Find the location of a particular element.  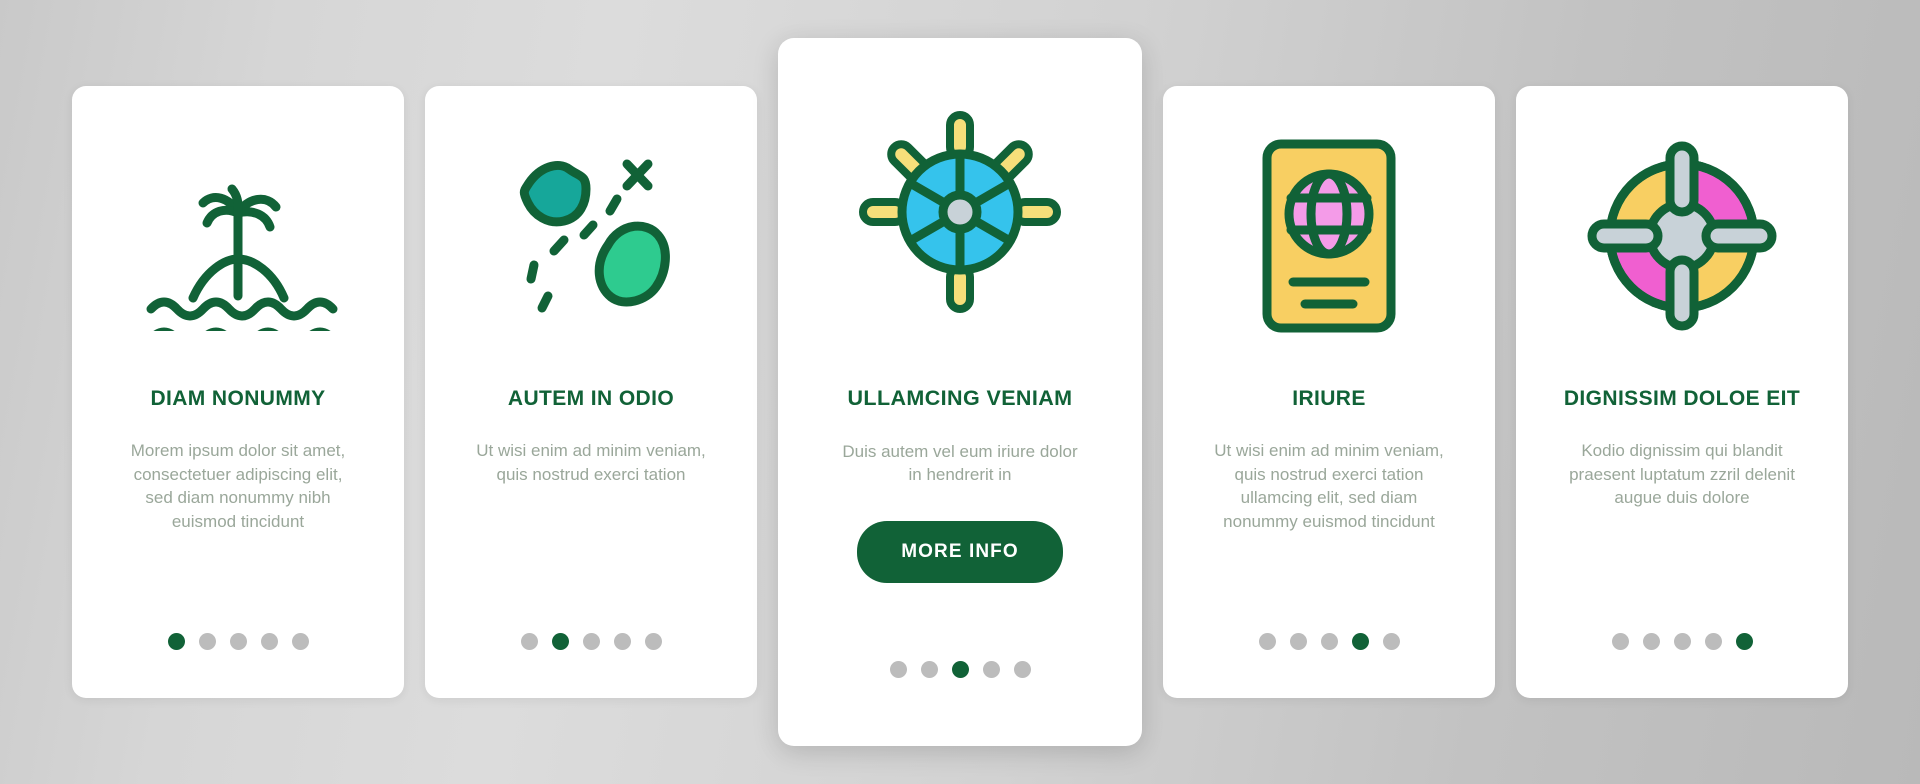

lifebuoy-icon is located at coordinates (1682, 236).